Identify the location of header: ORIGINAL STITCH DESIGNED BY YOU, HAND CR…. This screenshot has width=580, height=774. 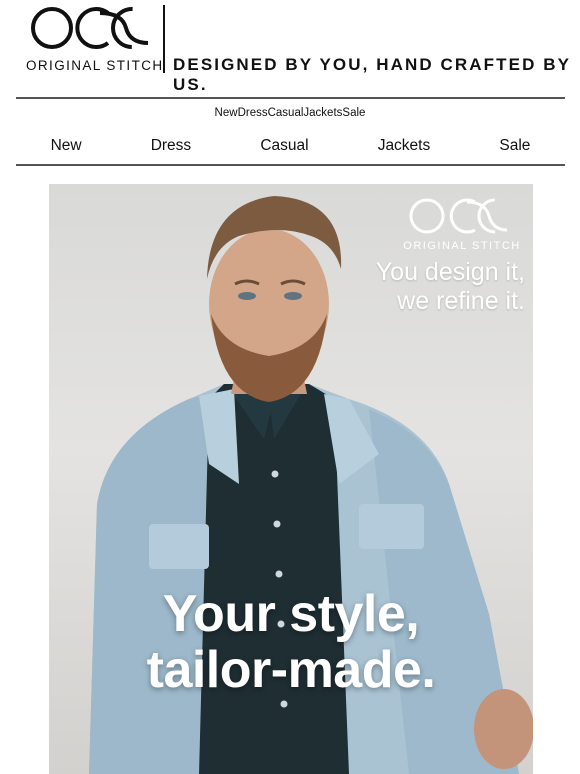
(290, 47).